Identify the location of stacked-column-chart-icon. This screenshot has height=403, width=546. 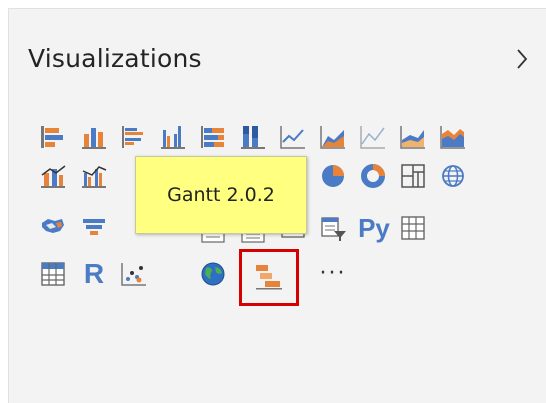
(94, 137).